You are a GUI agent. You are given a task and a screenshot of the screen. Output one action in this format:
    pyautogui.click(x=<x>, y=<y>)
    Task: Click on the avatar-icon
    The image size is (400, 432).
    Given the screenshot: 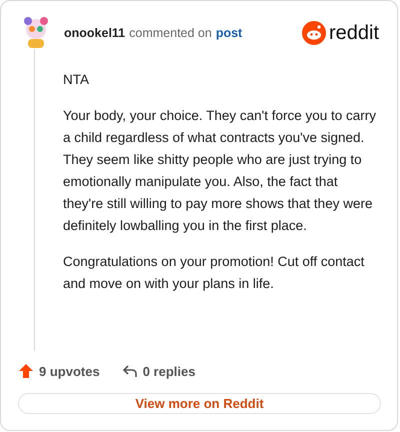 What is the action you would take?
    pyautogui.click(x=36, y=33)
    